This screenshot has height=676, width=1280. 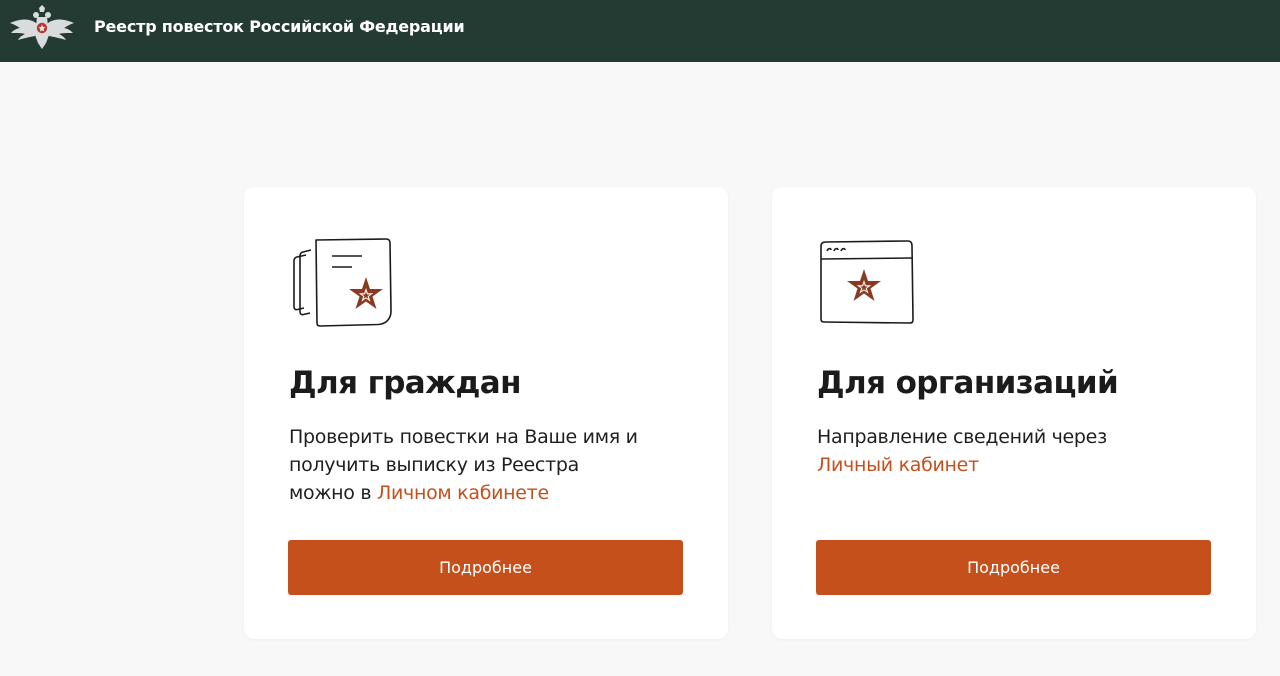 I want to click on card-title: Для граждан, so click(x=405, y=383).